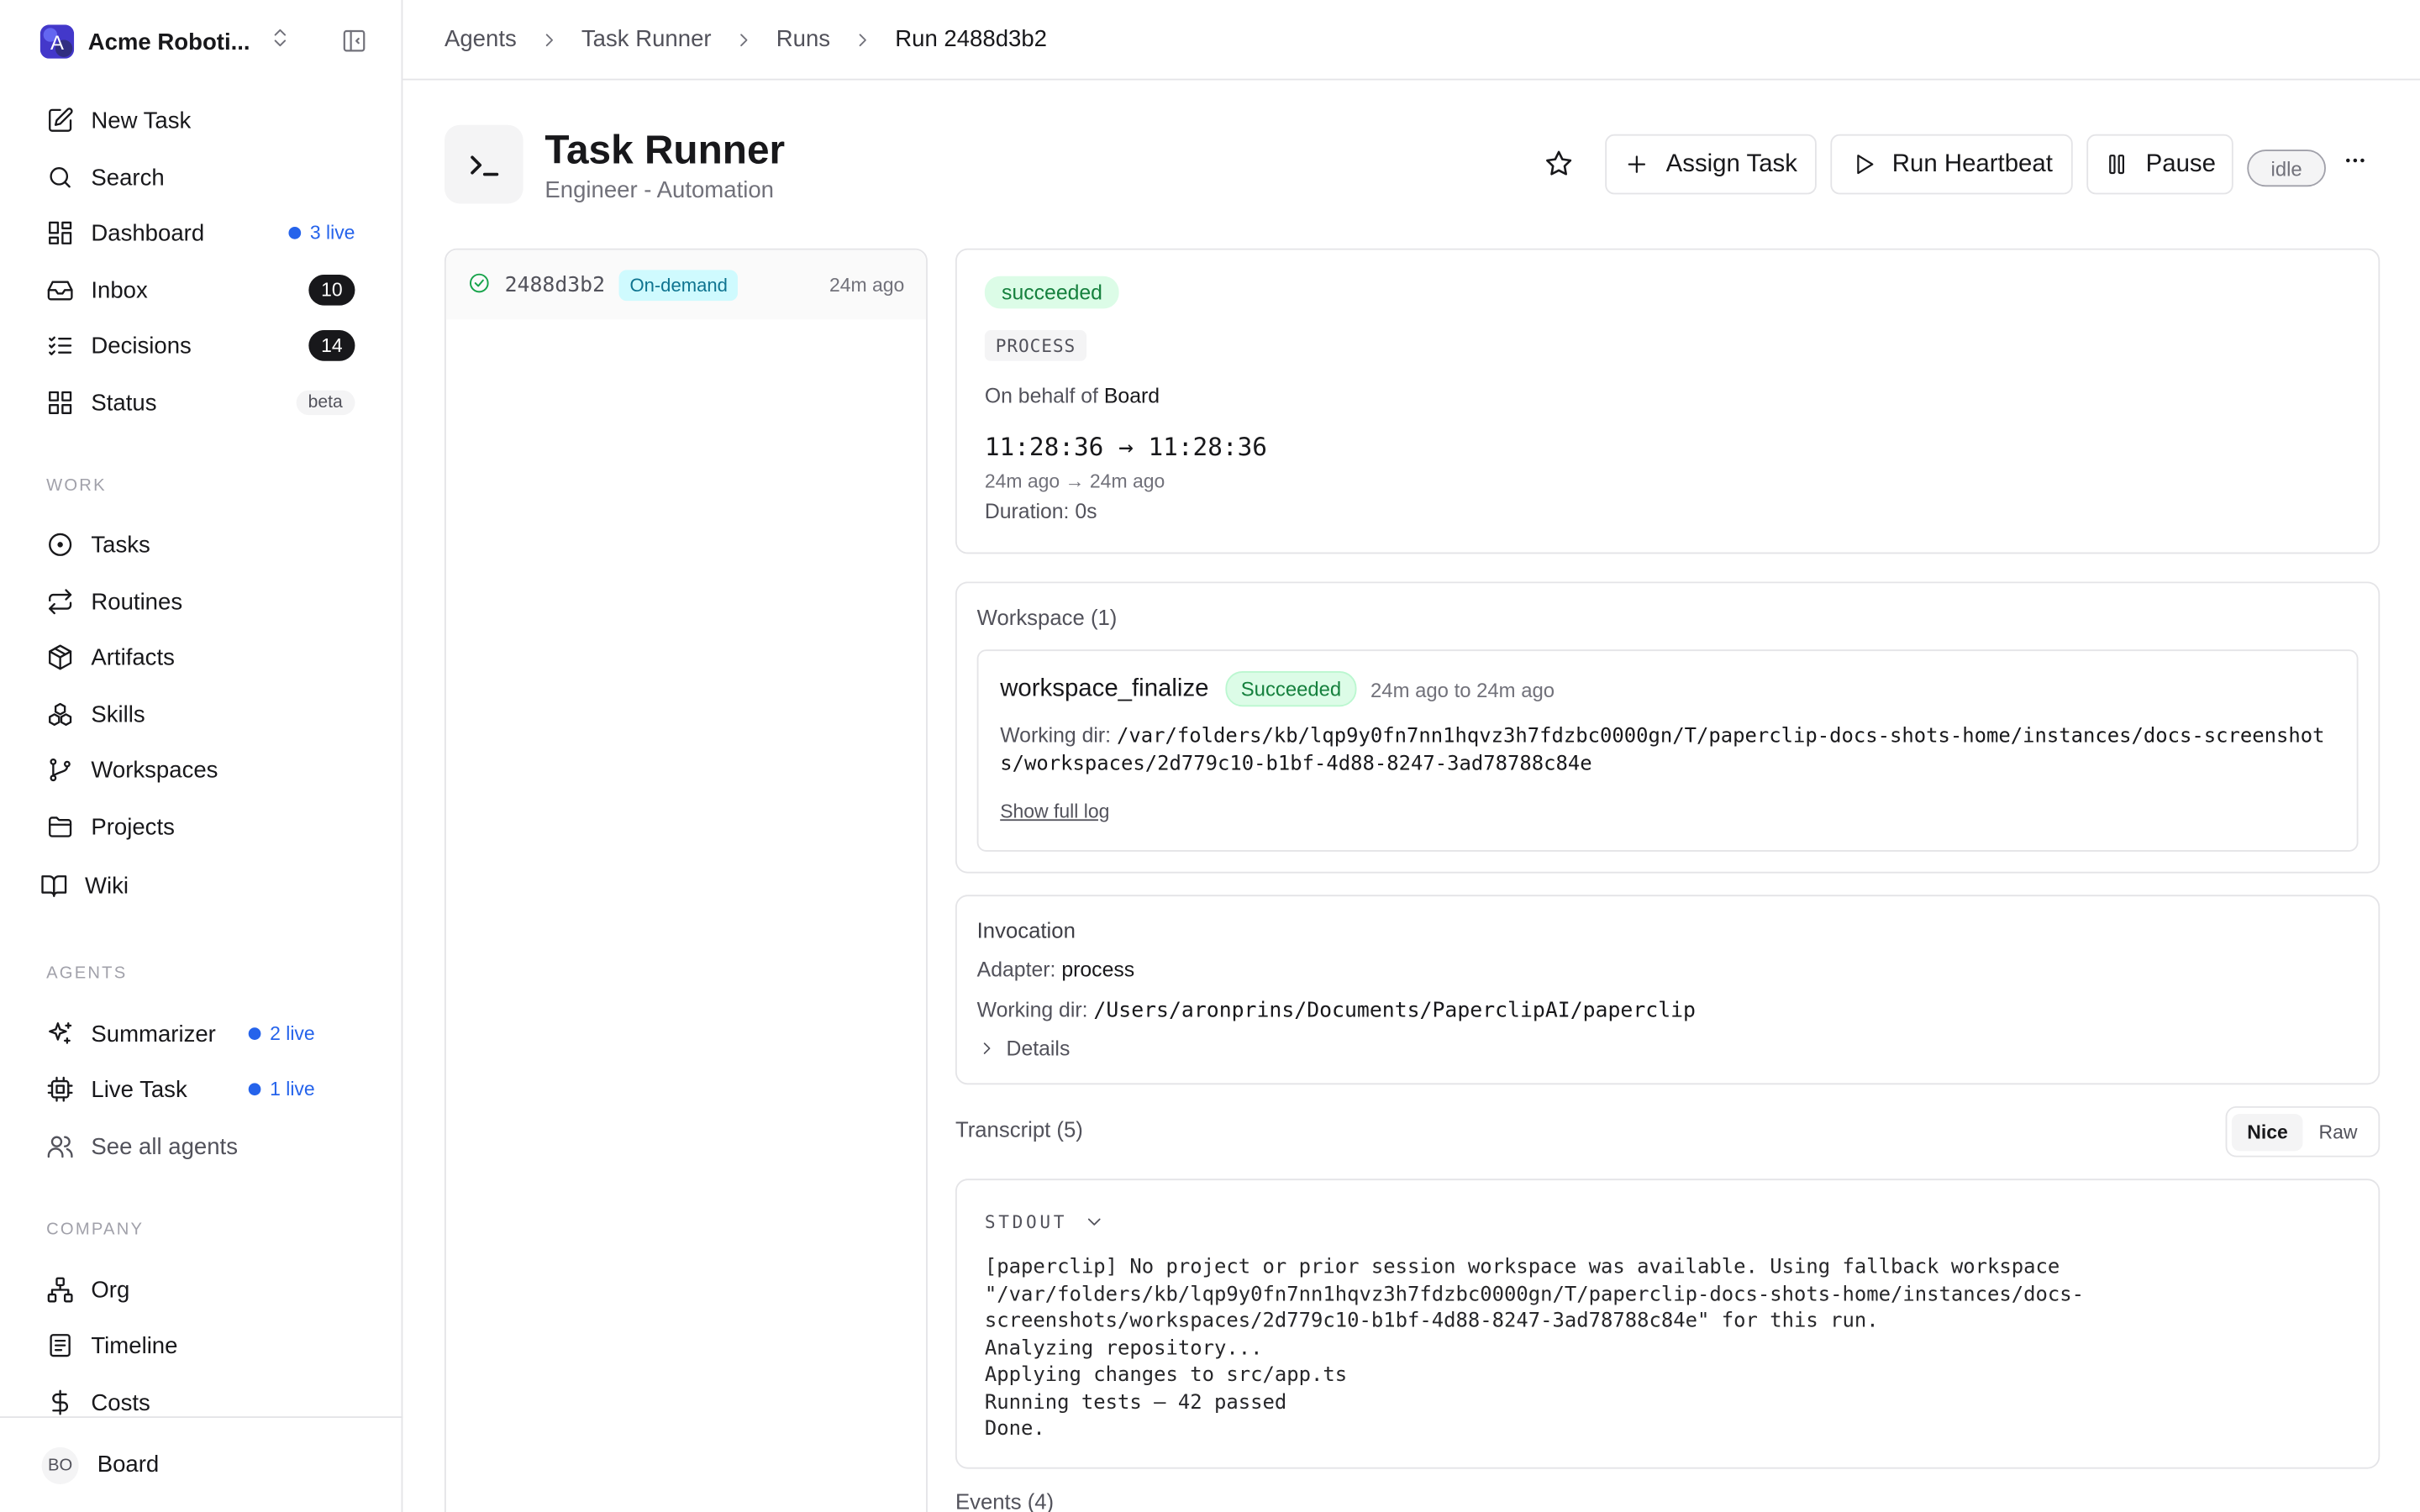  Describe the element at coordinates (1019, 1129) in the screenshot. I see `transcript-title: Transcript (5)` at that location.